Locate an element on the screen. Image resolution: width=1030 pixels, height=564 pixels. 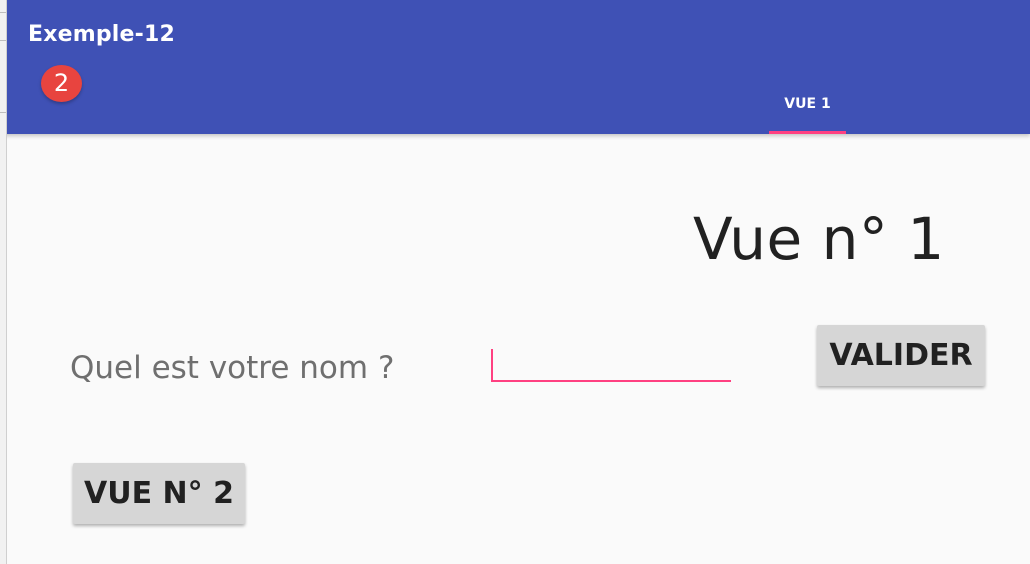
notification-badge: 2 is located at coordinates (61, 83).